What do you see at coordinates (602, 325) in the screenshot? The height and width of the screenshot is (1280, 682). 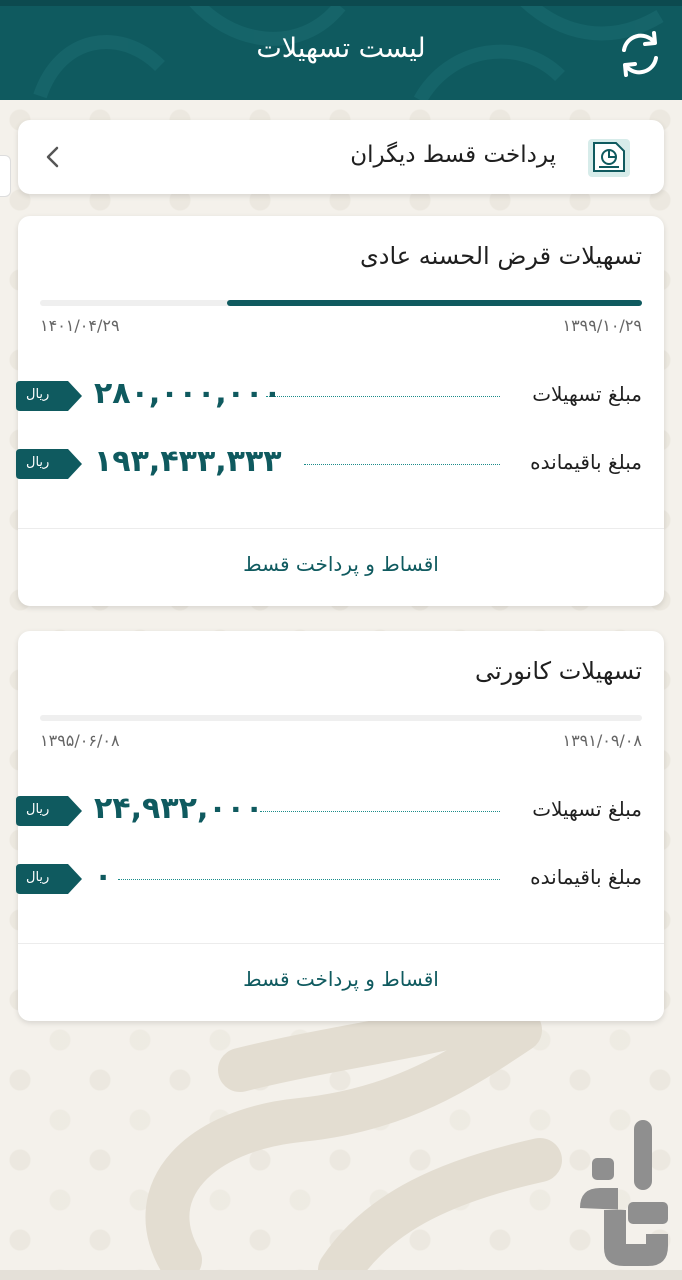 I see `loan-start-date: ۱۳۹۹/۱۰/۲۹` at bounding box center [602, 325].